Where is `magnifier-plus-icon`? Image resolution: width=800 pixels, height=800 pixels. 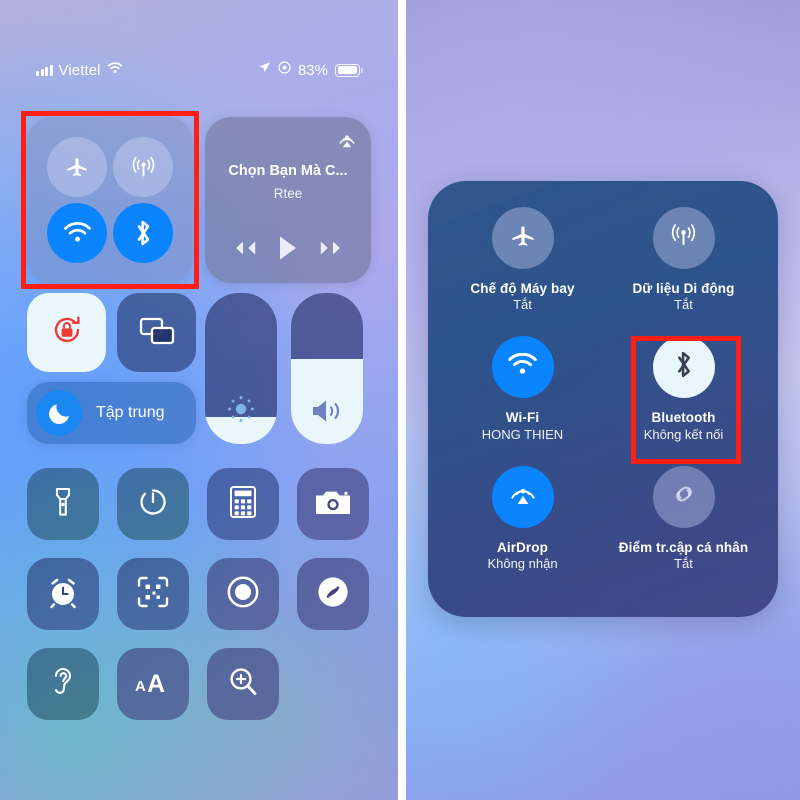 magnifier-plus-icon is located at coordinates (243, 684).